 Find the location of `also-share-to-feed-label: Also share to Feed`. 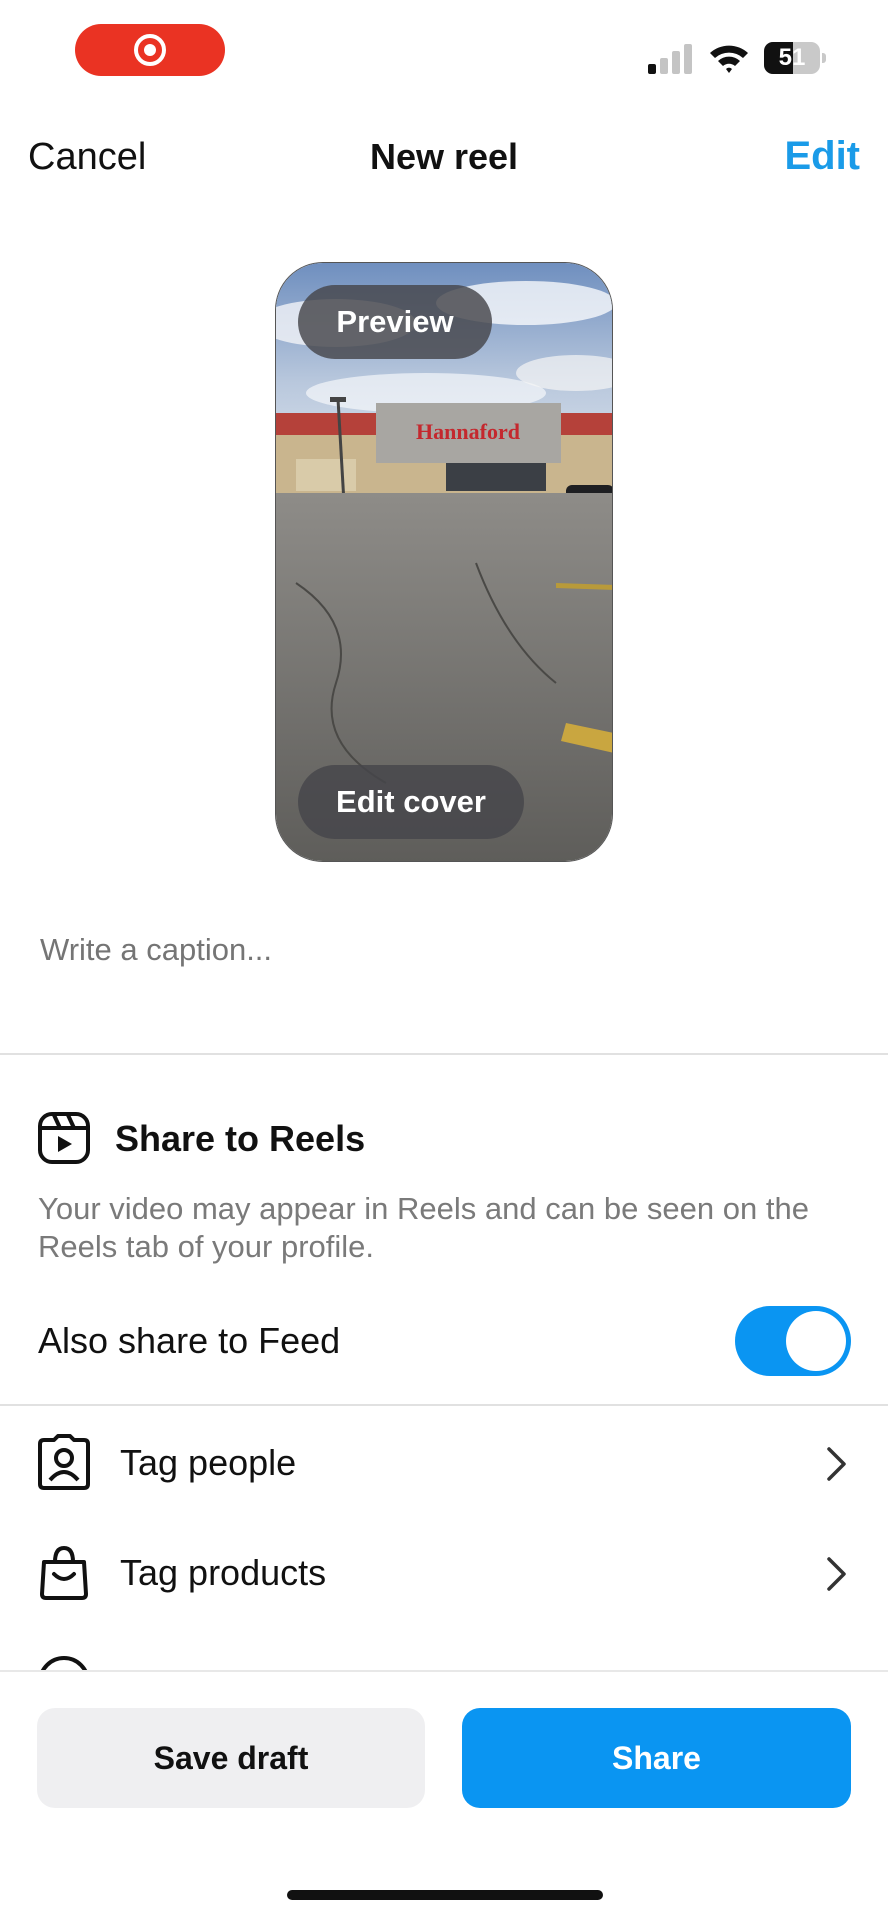

also-share-to-feed-label: Also share to Feed is located at coordinates (189, 1340).